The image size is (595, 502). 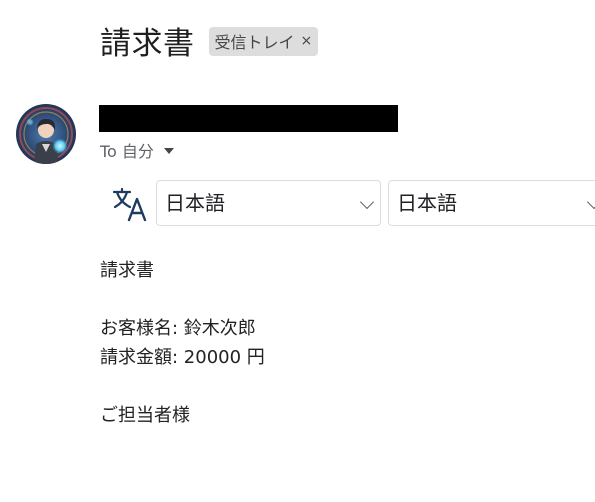 I want to click on translate-icon, so click(x=130, y=204).